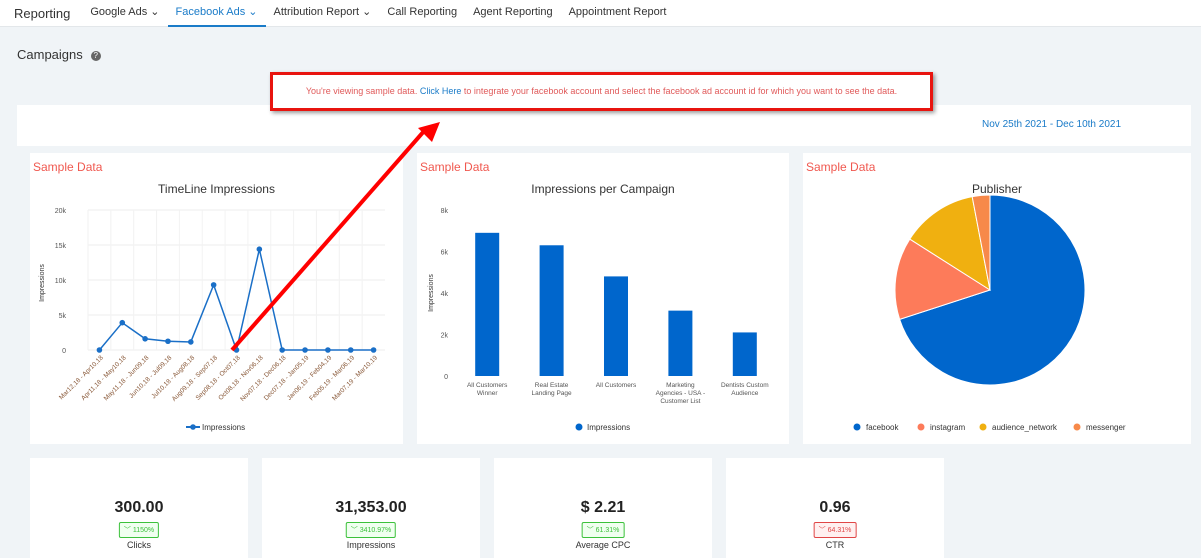 The image size is (1201, 558). What do you see at coordinates (61, 281) in the screenshot?
I see `y-tick-label: 10k` at bounding box center [61, 281].